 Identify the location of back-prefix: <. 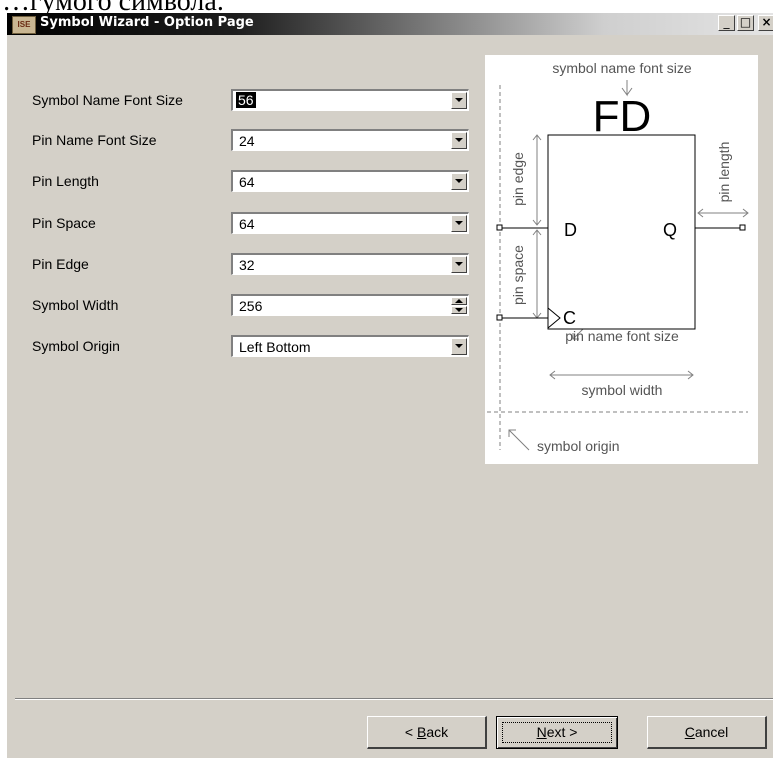
(410, 732).